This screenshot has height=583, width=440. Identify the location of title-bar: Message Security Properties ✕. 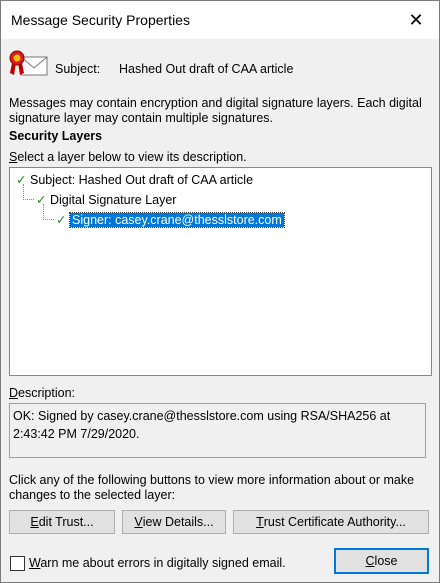
(220, 20).